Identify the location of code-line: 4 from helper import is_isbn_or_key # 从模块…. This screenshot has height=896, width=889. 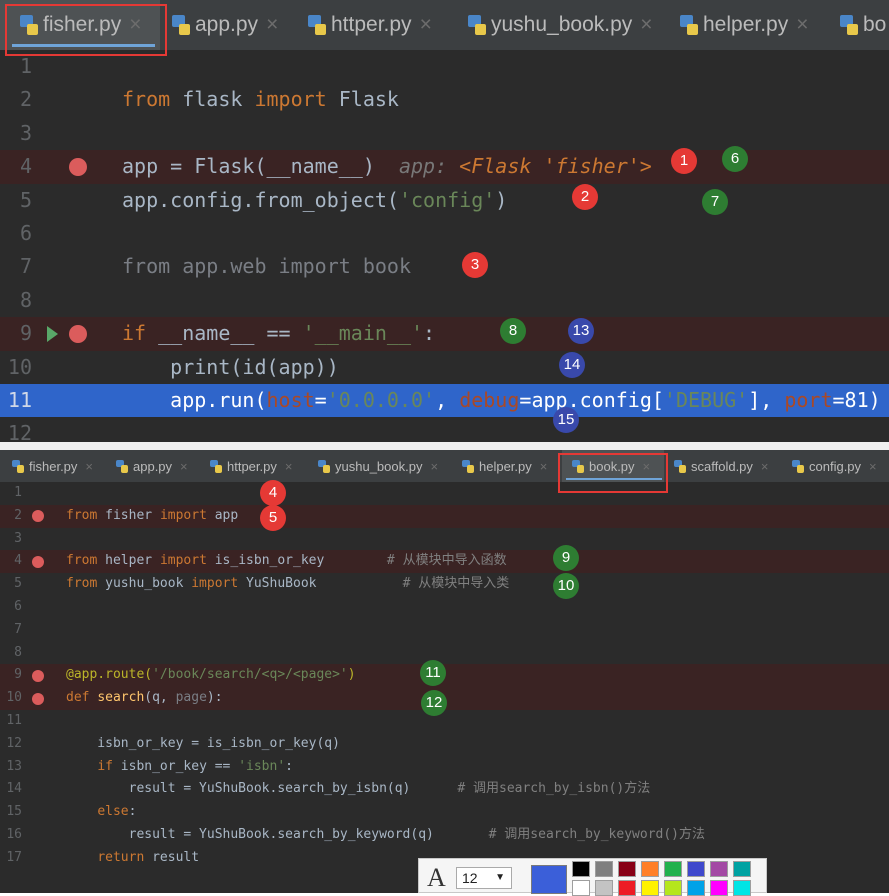
(444, 562).